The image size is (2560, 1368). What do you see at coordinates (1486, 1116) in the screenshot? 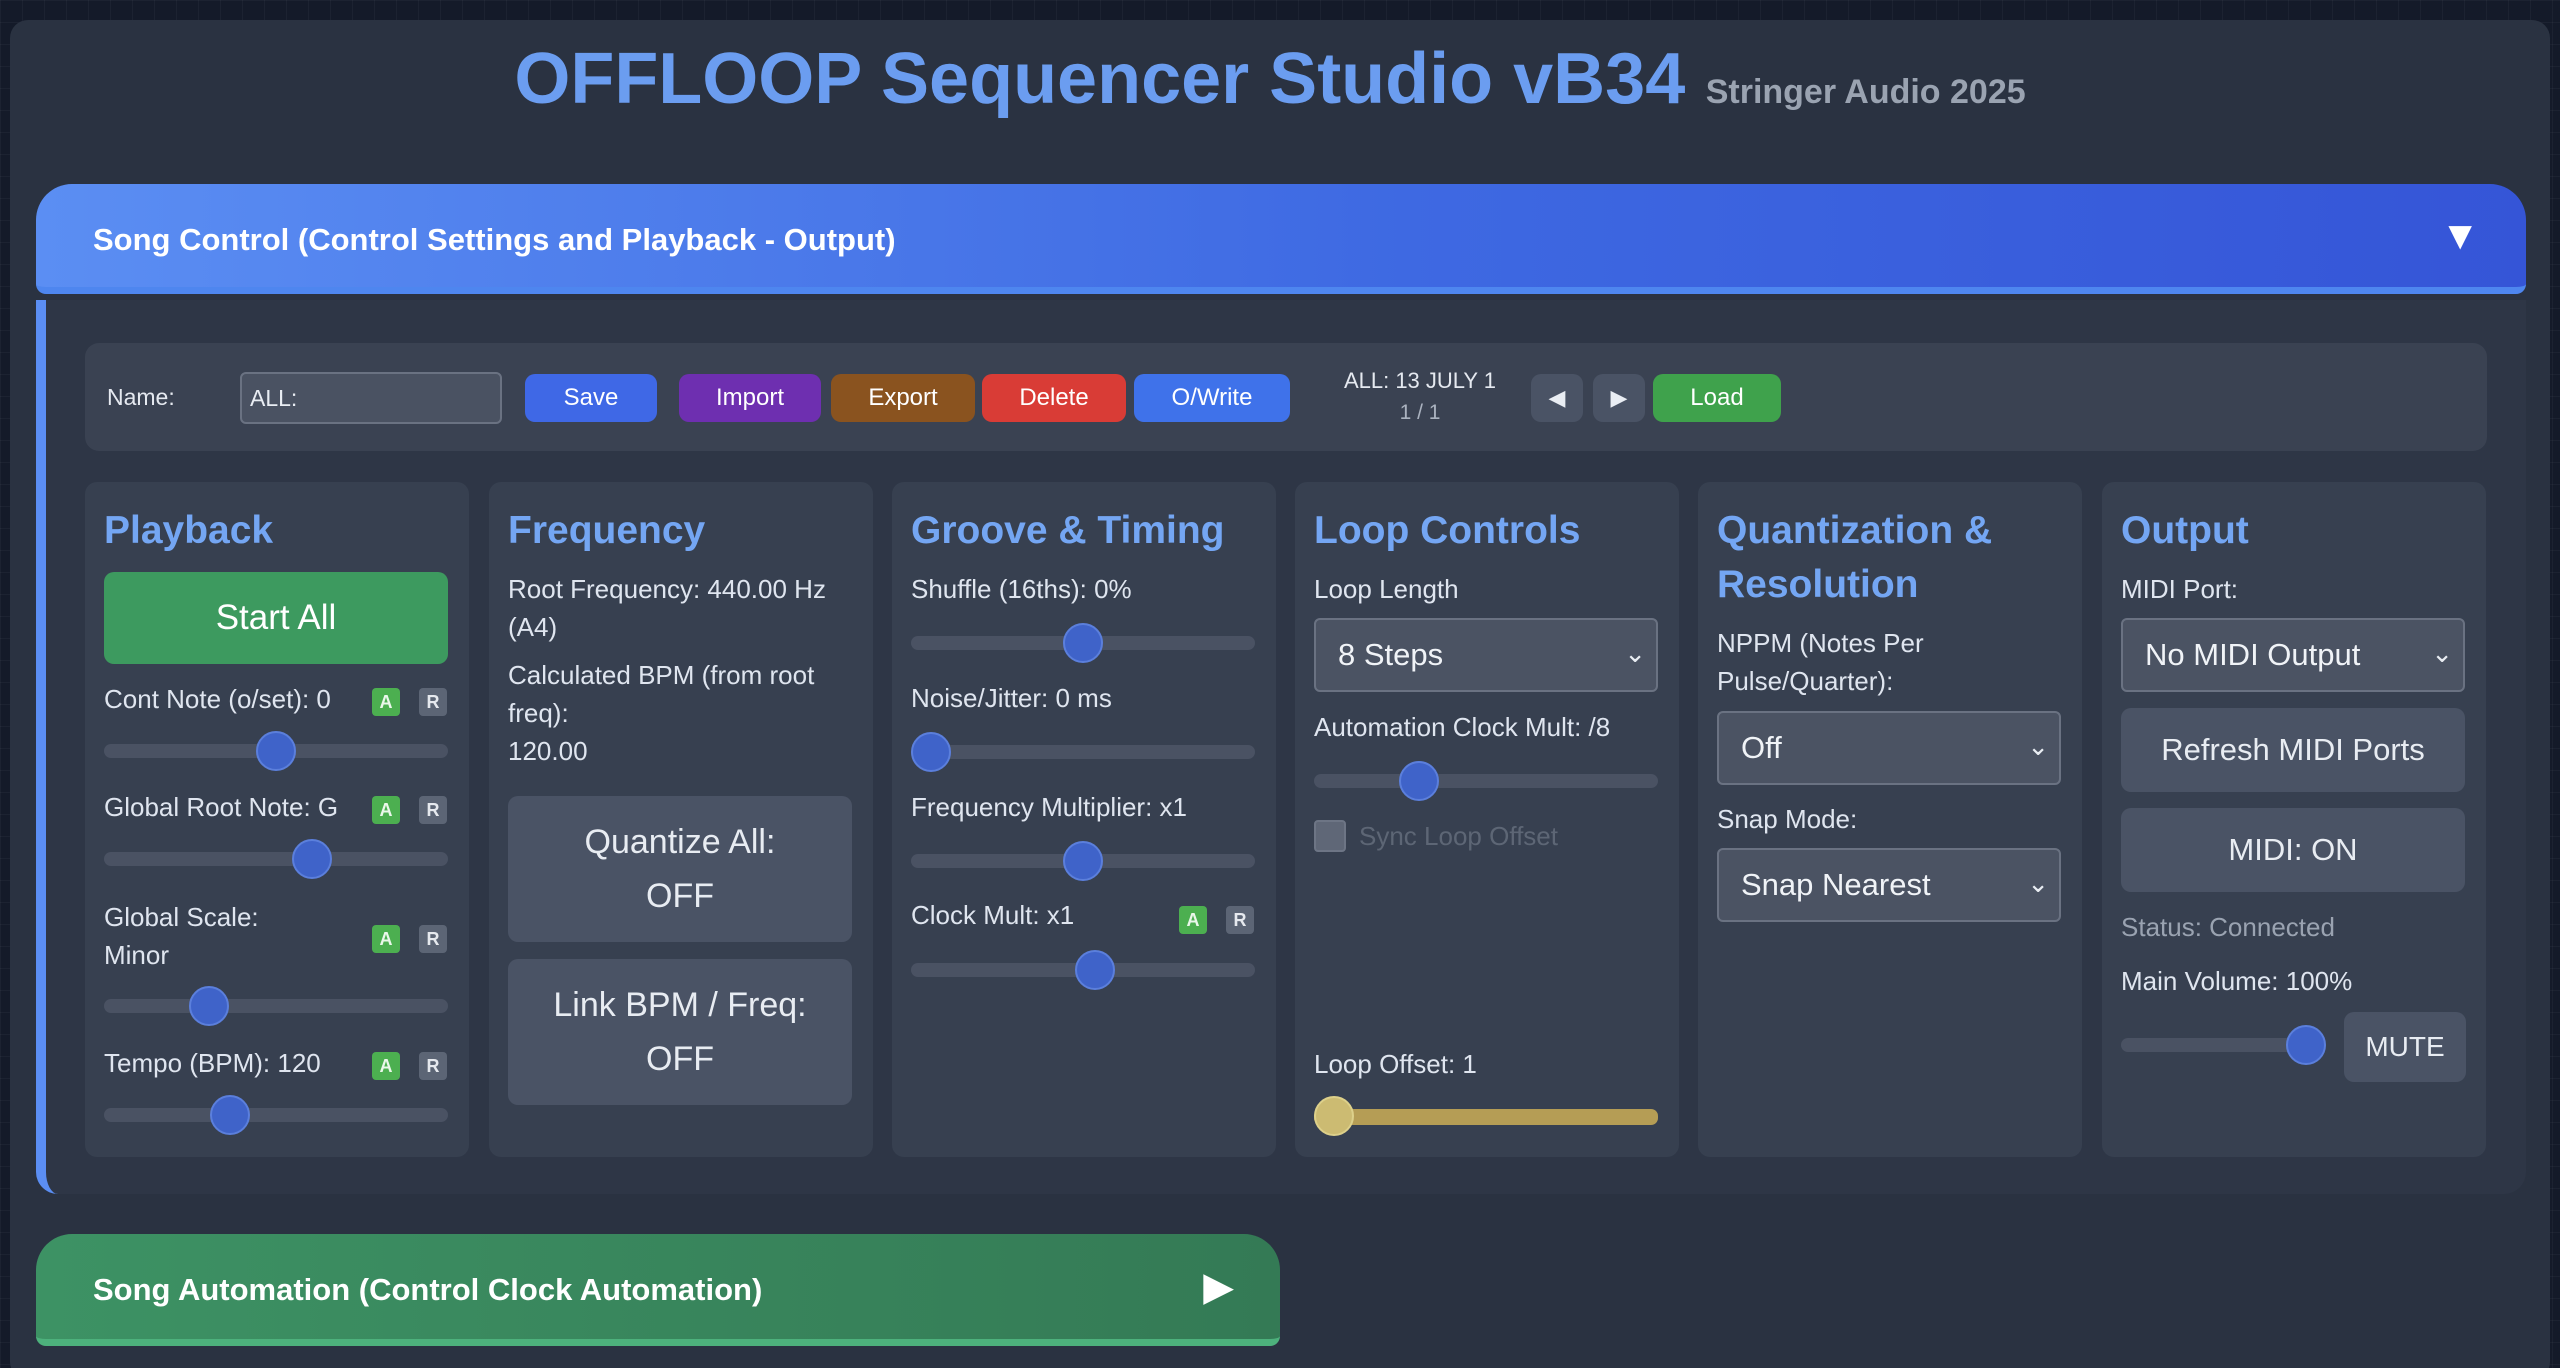
I see `loop-offset-slider` at bounding box center [1486, 1116].